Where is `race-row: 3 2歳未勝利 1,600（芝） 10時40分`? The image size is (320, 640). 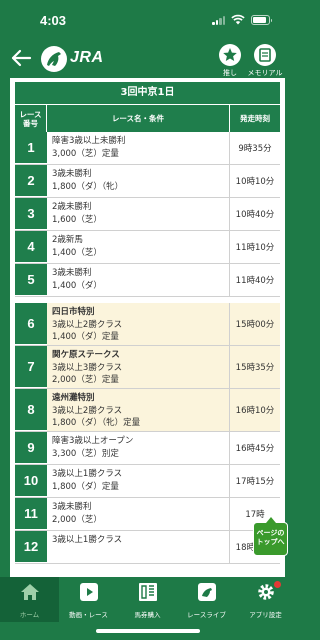
race-row: 3 2歳未勝利 1,600（芝） 10時40分 is located at coordinates (147, 214).